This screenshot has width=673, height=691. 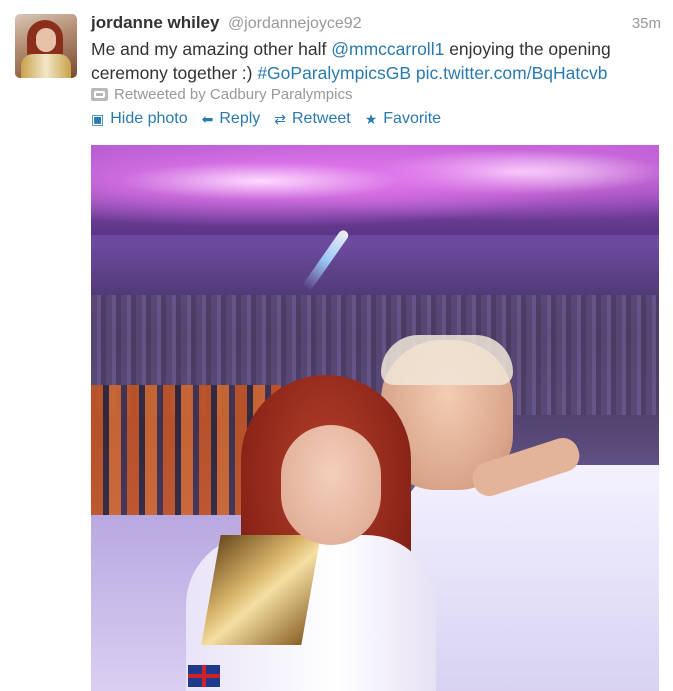 What do you see at coordinates (375, 190) in the screenshot?
I see `stadium-lights` at bounding box center [375, 190].